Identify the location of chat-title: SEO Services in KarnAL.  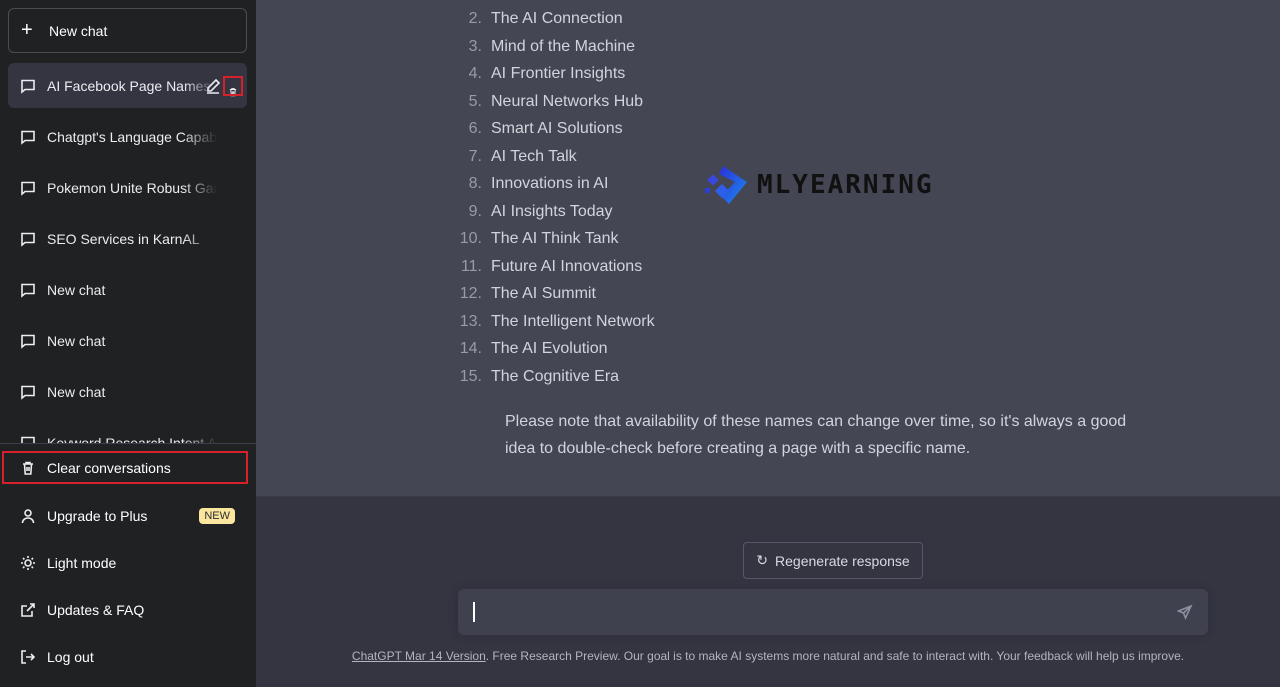
(123, 238).